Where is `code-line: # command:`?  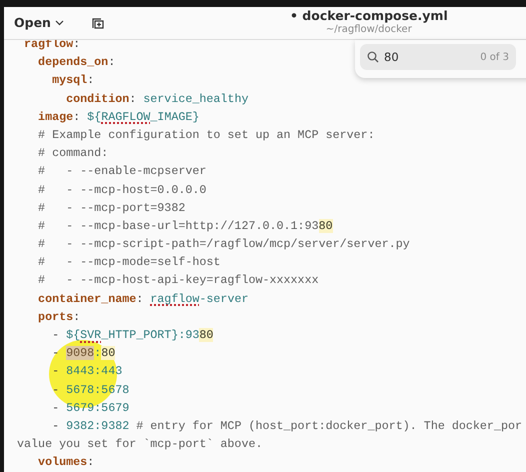 code-line: # command: is located at coordinates (72, 153).